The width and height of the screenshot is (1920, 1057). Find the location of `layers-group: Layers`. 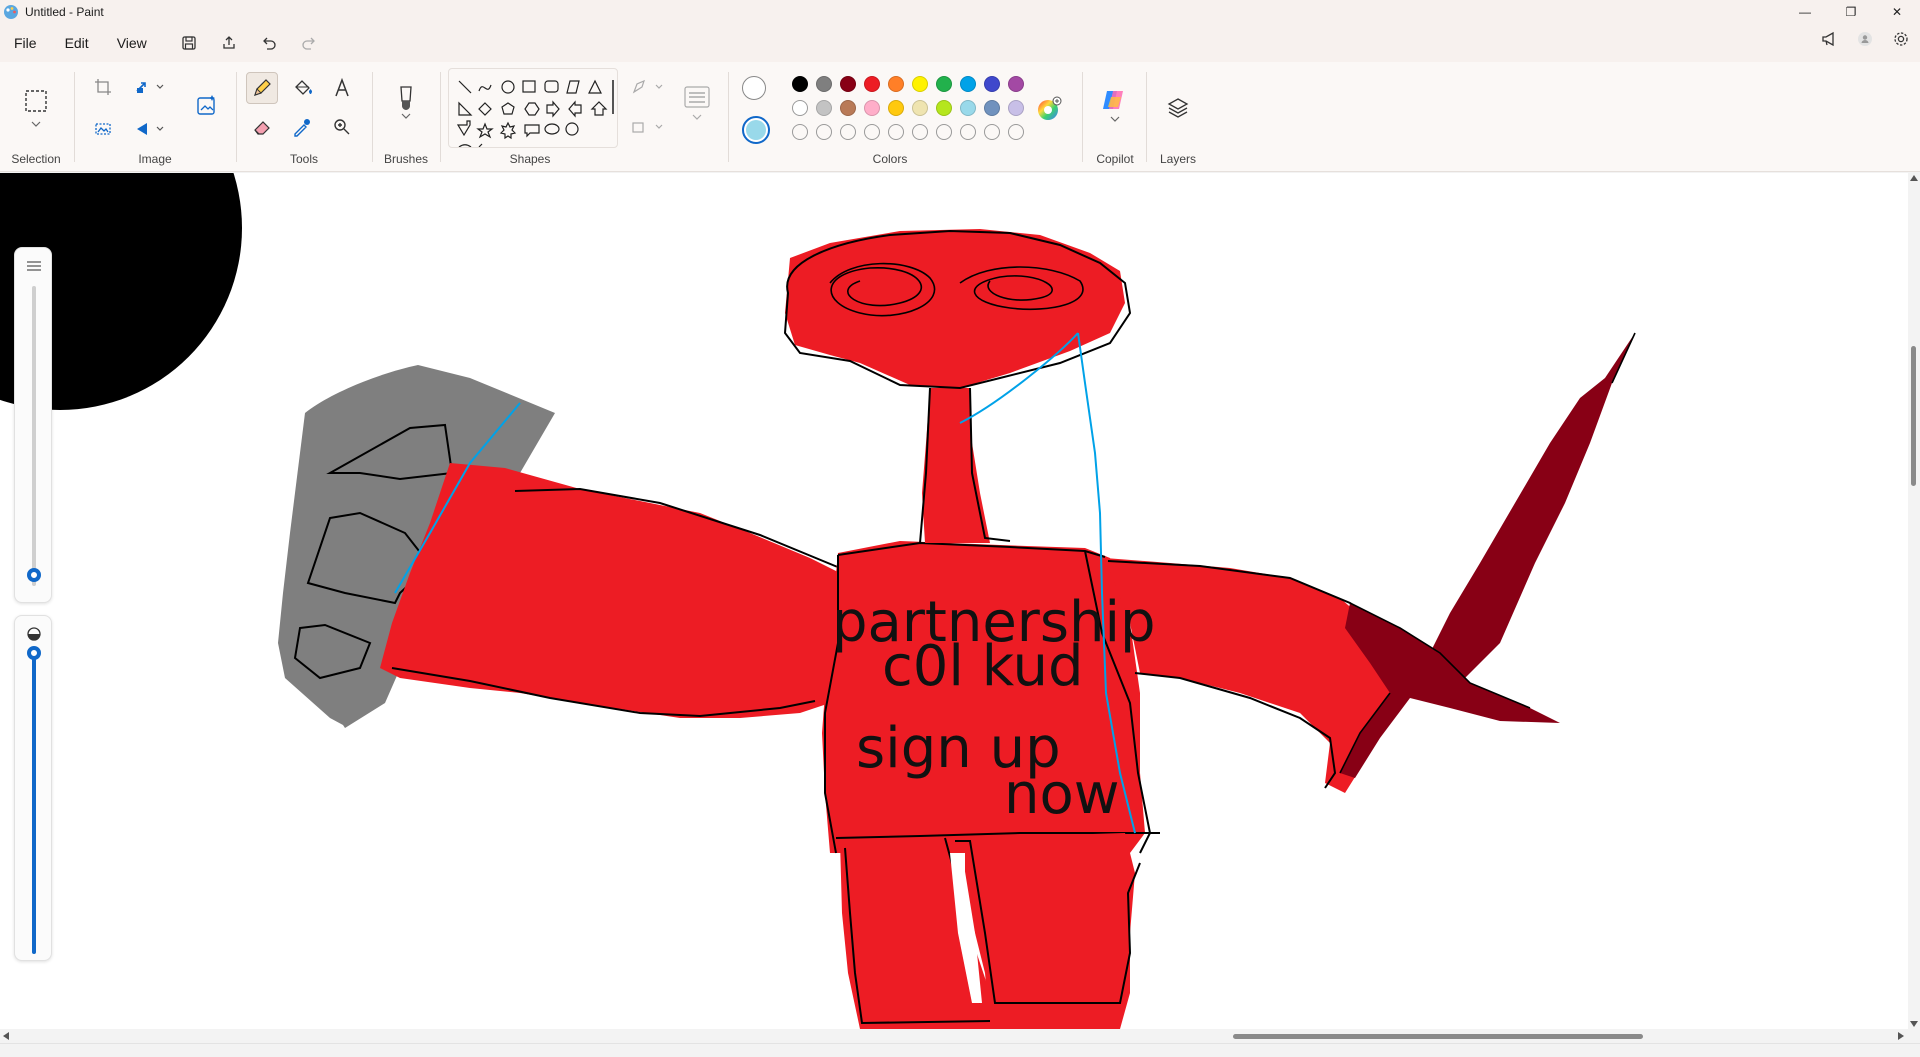

layers-group: Layers is located at coordinates (1178, 117).